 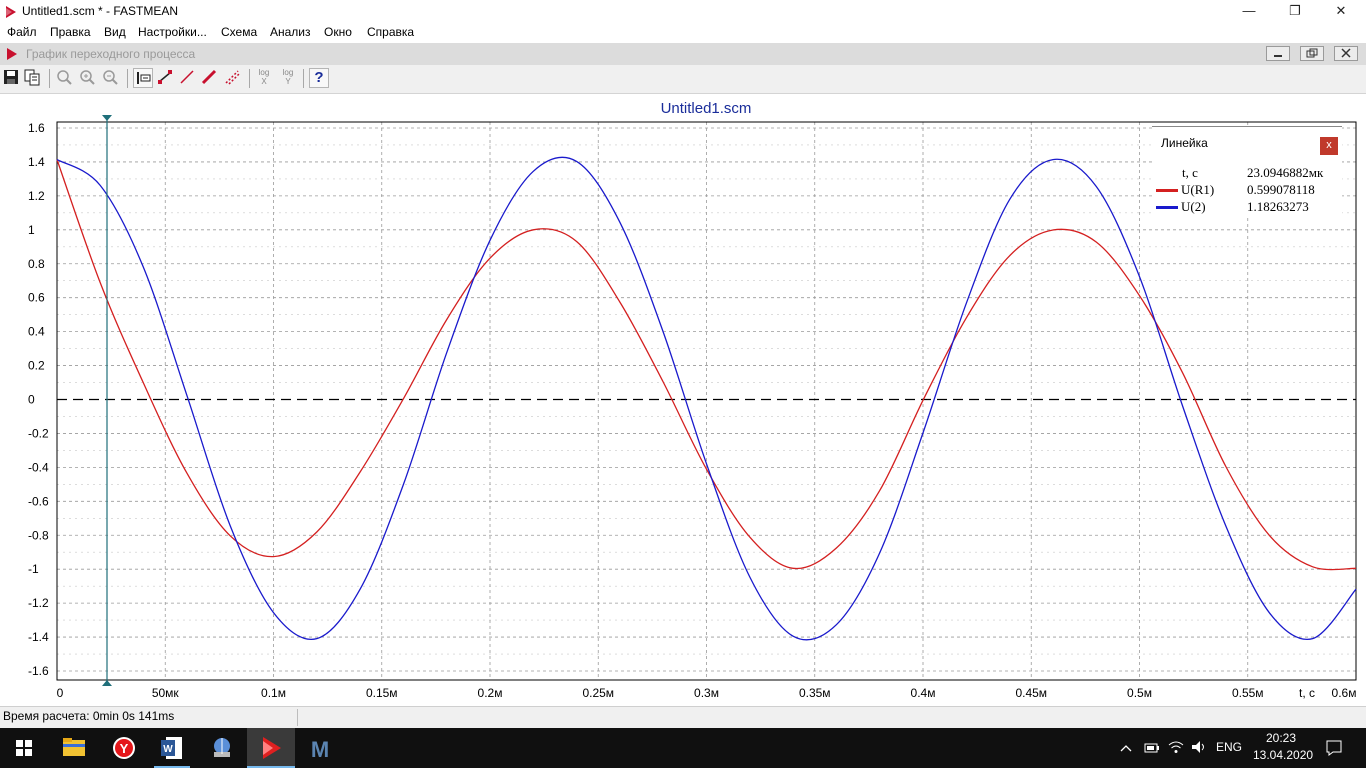 What do you see at coordinates (166, 693) in the screenshot?
I see `x-tick-label: 50мк` at bounding box center [166, 693].